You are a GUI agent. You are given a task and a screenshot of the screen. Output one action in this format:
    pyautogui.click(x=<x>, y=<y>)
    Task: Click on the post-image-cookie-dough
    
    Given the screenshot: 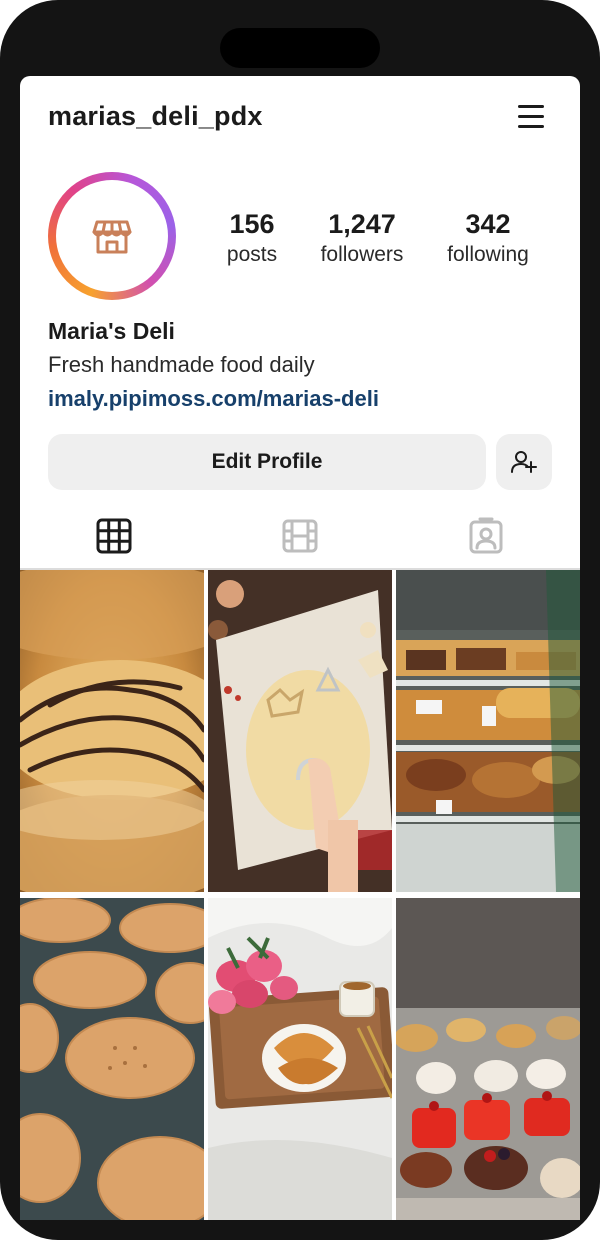 What is the action you would take?
    pyautogui.click(x=300, y=731)
    